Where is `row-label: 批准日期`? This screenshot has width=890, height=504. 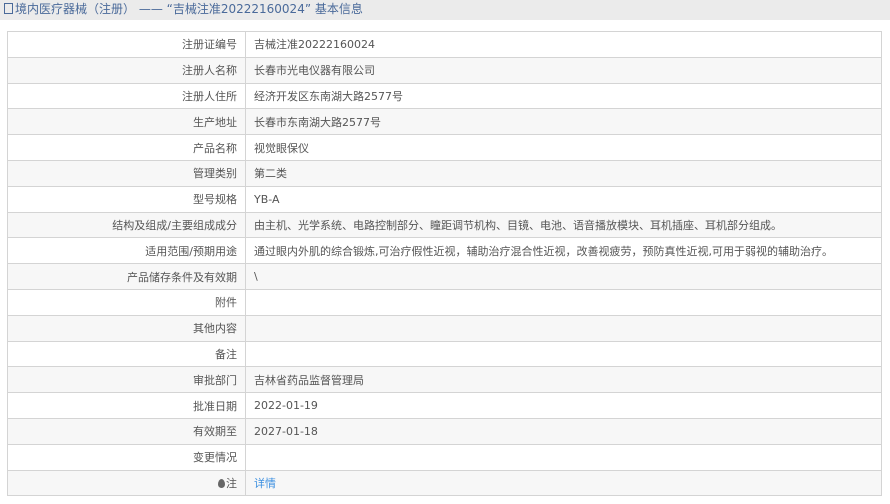
row-label: 批准日期 is located at coordinates (126, 405).